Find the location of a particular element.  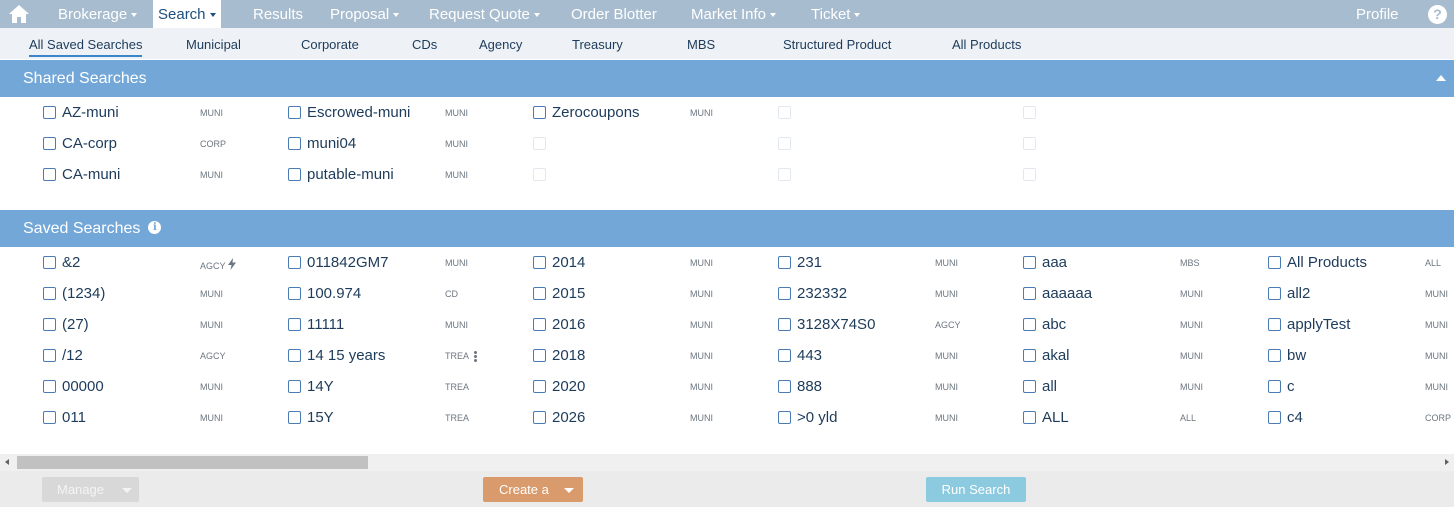

tab-all-saved-searches: All Saved Searches is located at coordinates (86, 47).